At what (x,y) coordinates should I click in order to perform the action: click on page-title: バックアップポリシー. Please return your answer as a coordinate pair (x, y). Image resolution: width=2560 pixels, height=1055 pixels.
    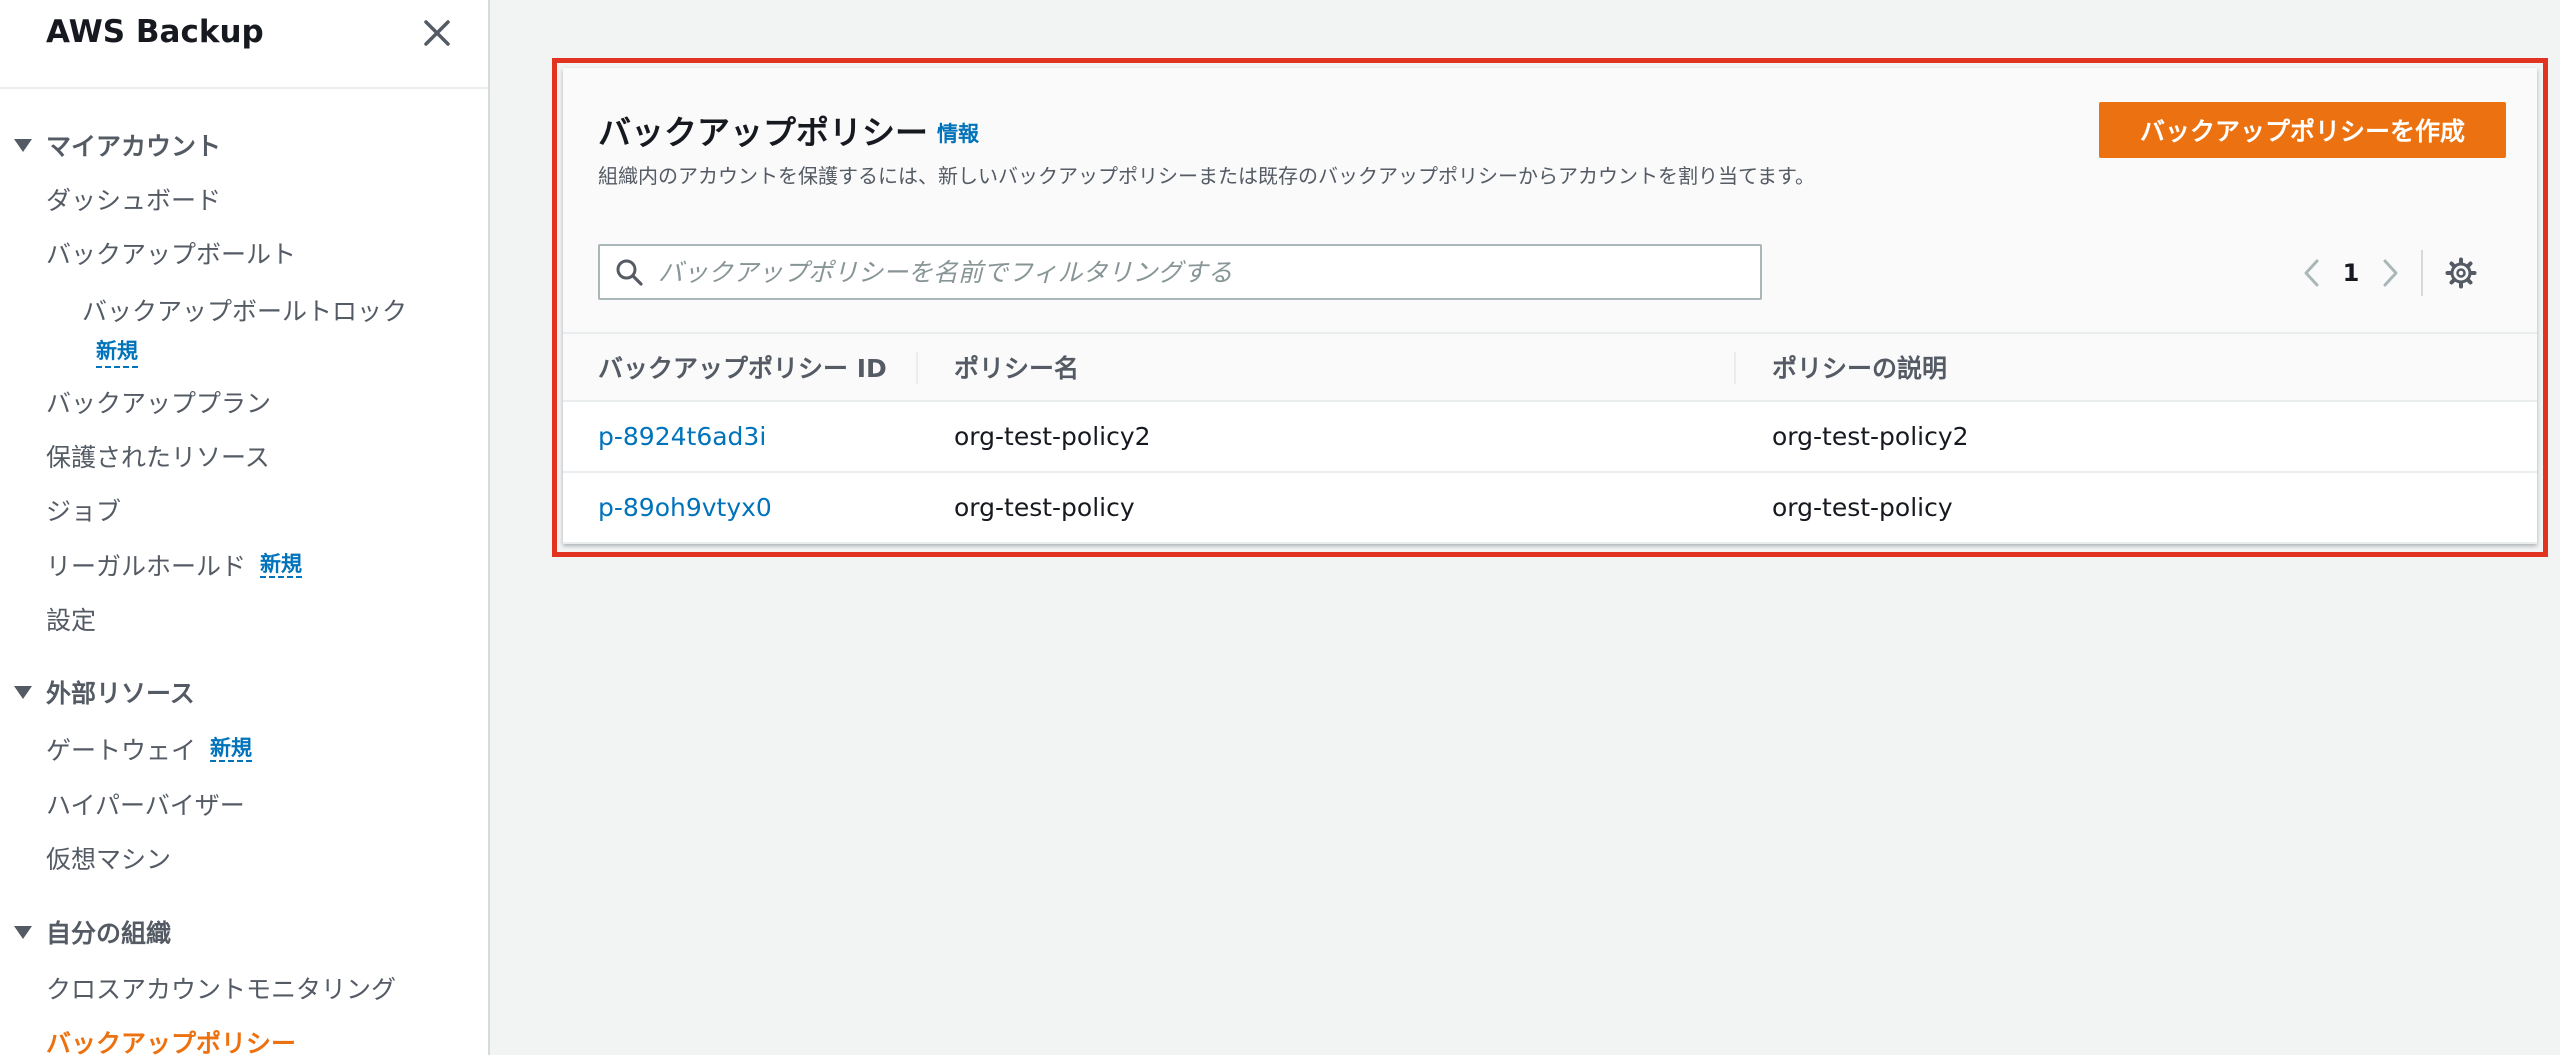
    Looking at the image, I should click on (763, 132).